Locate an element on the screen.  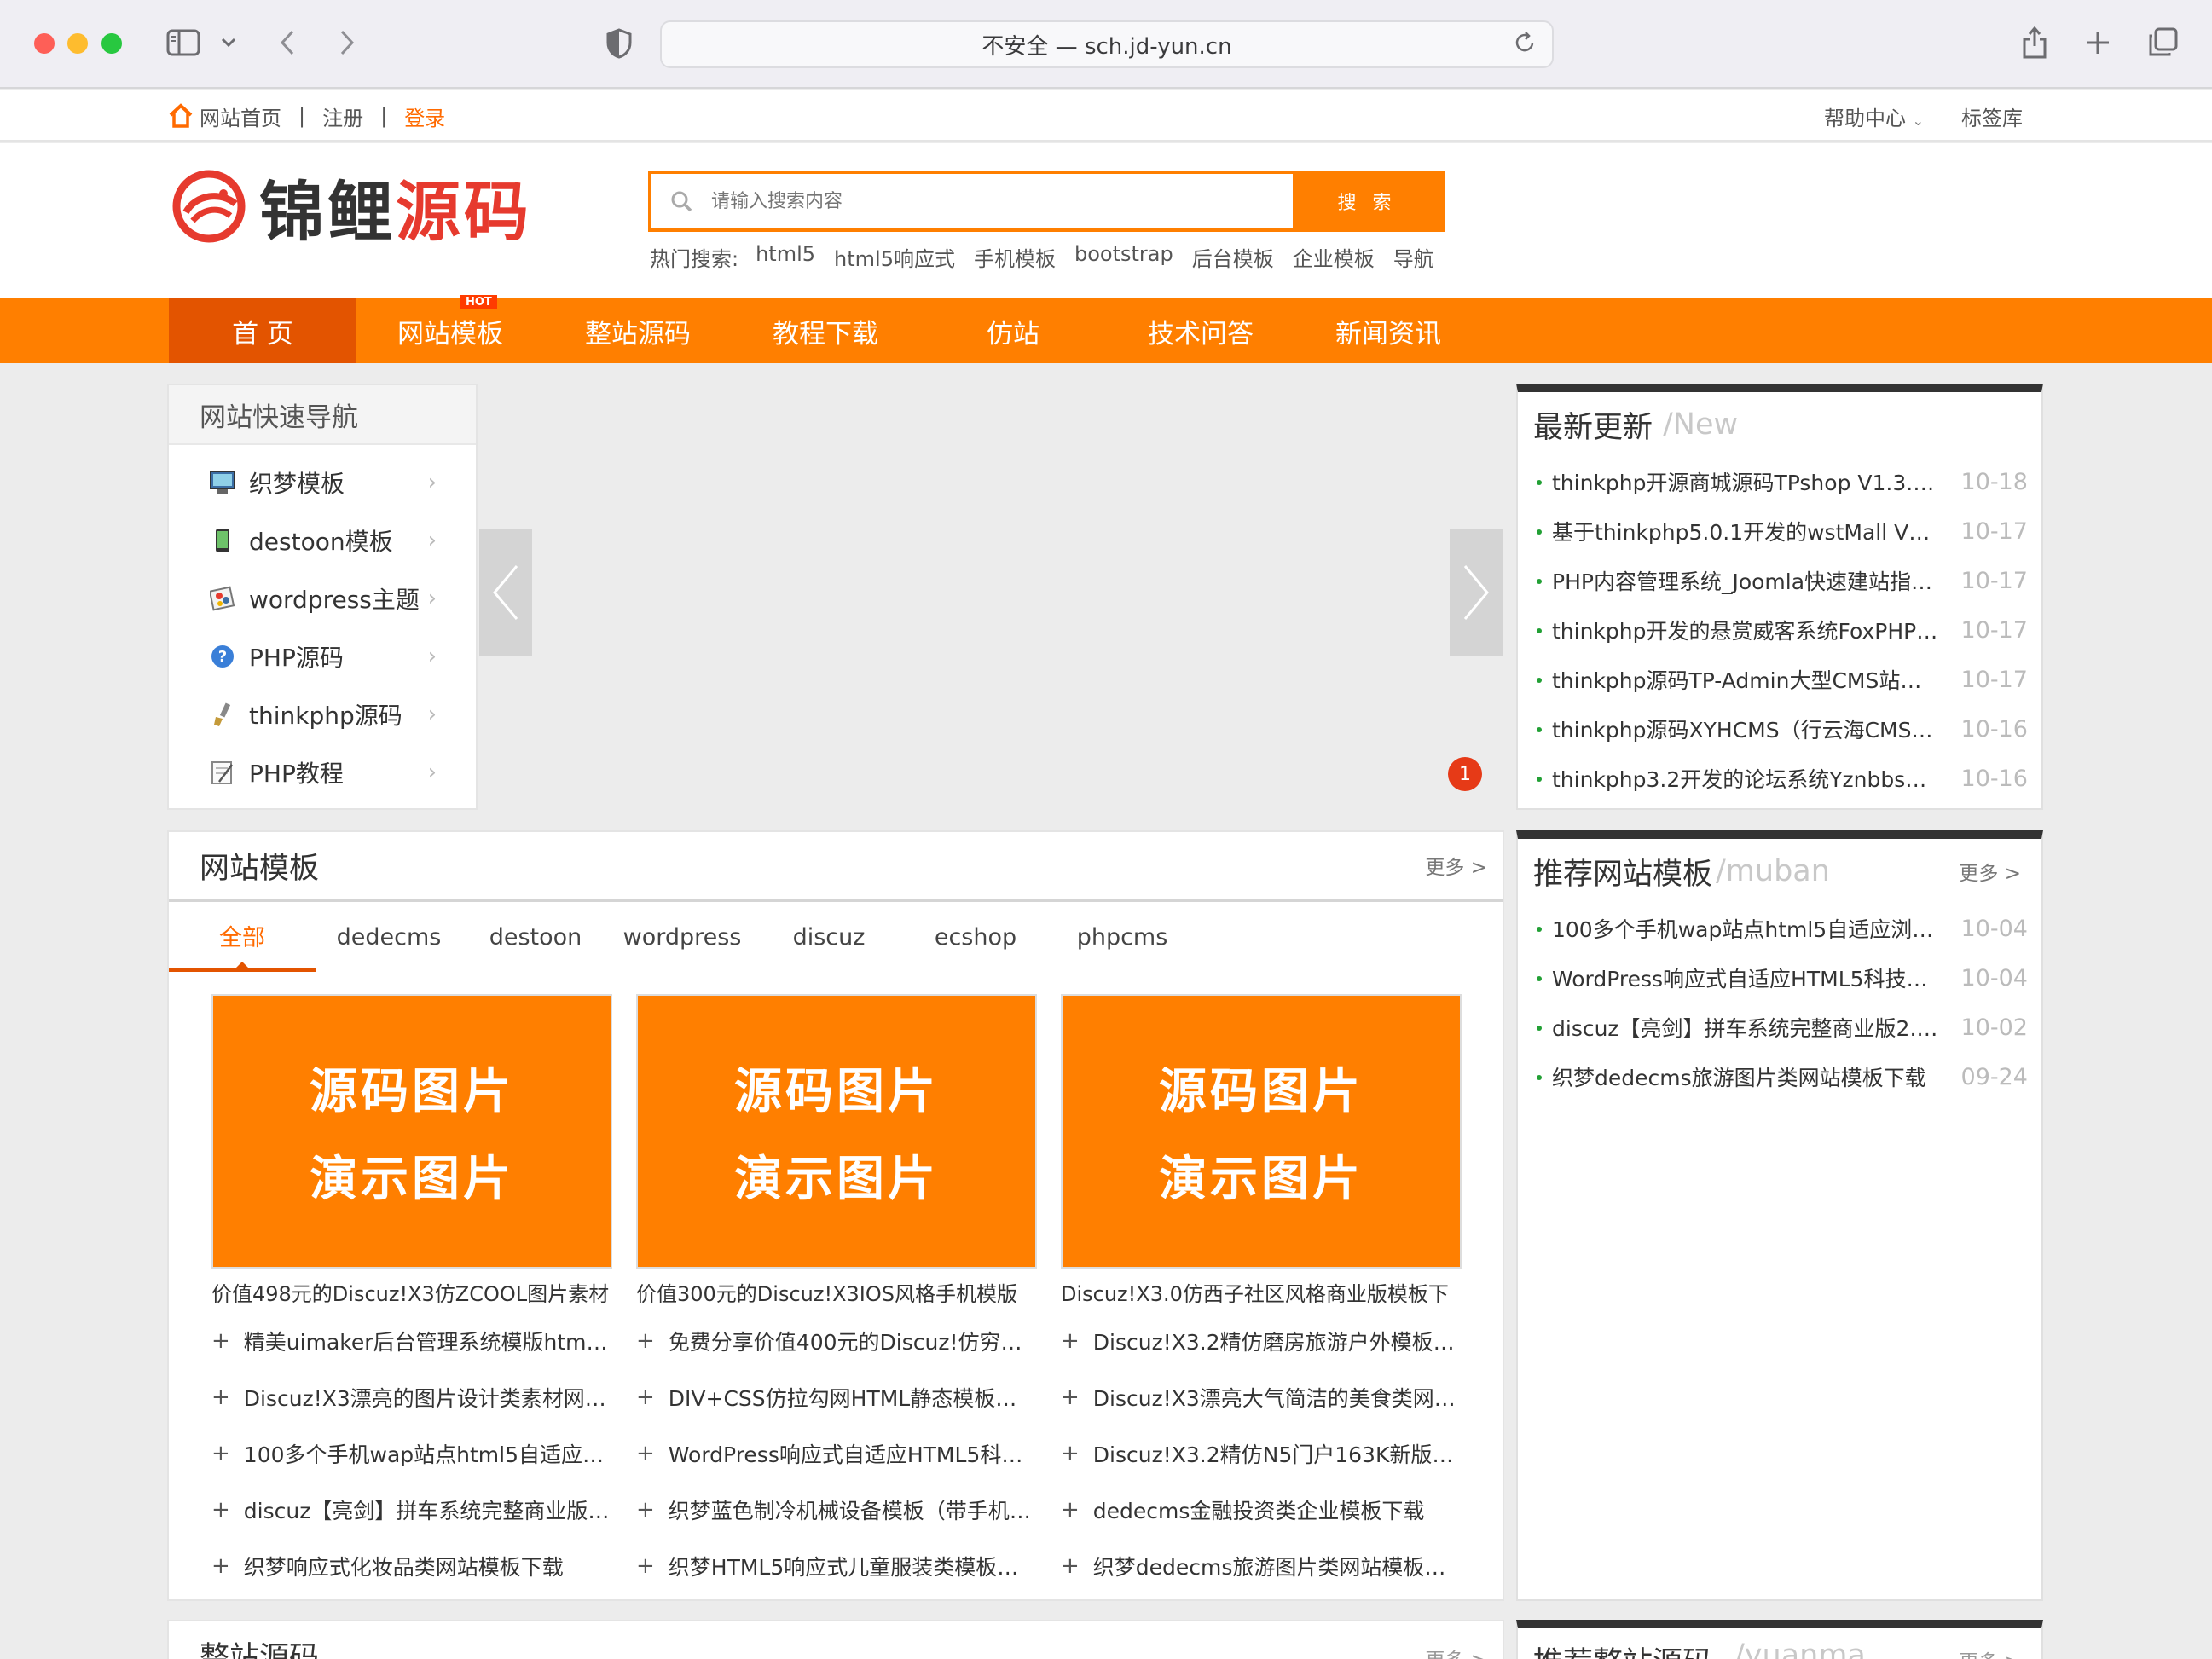
list-item: + 织梦响应式化妆品类网站模板下载 is located at coordinates (412, 1566).